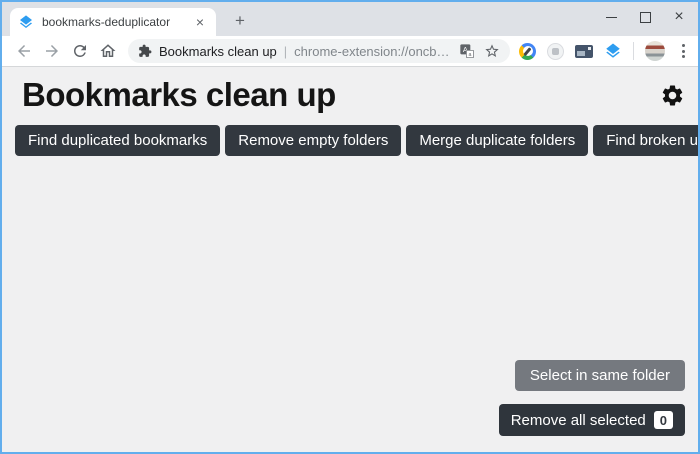 The height and width of the screenshot is (454, 700). What do you see at coordinates (240, 21) in the screenshot?
I see `new-tab-button: +` at bounding box center [240, 21].